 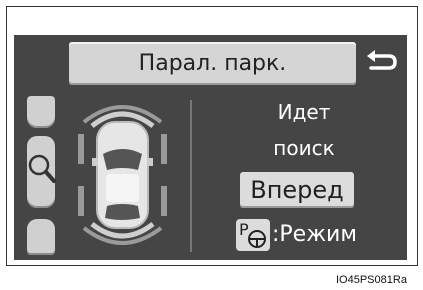 I want to click on side-button-bottom, so click(x=41, y=237).